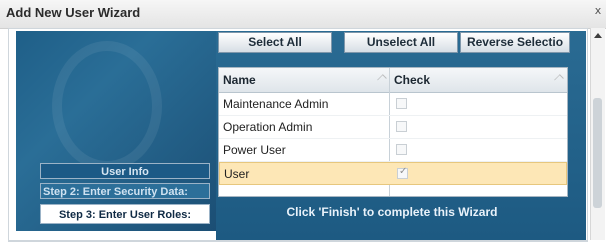  Describe the element at coordinates (304, 80) in the screenshot. I see `column-header-name: Name` at that location.